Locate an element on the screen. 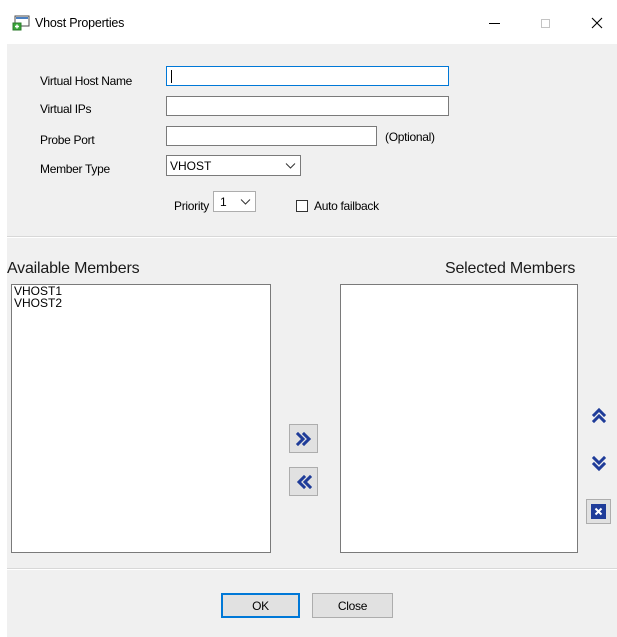  member-type-select: VHOST is located at coordinates (233, 165).